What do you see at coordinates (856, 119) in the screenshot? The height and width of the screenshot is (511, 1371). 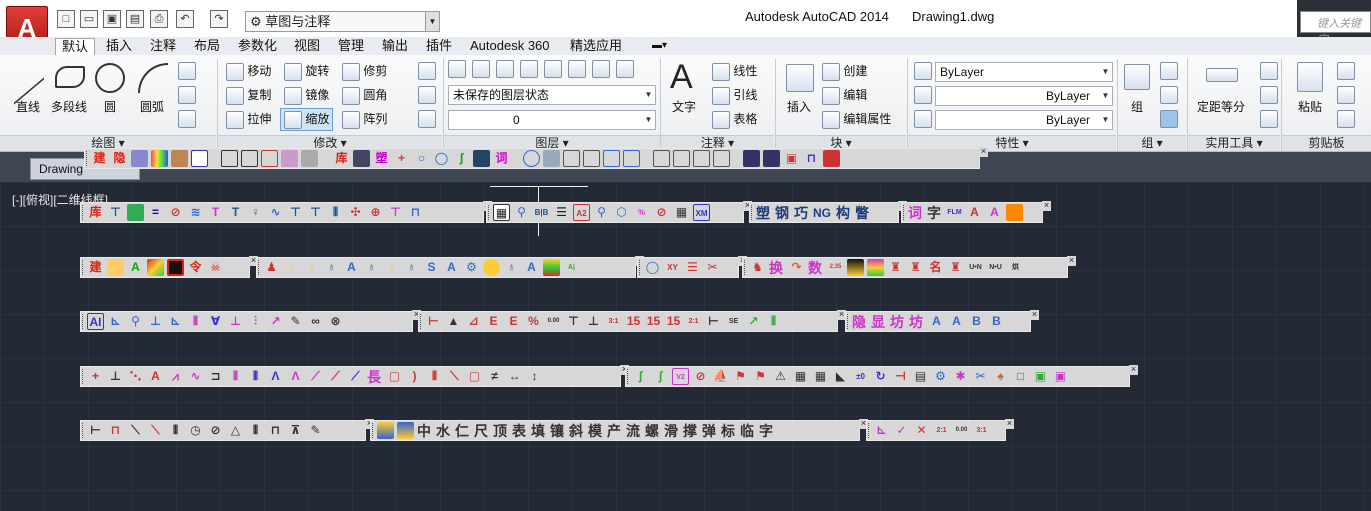 I see `edit-attributes-button: 编辑属性` at bounding box center [856, 119].